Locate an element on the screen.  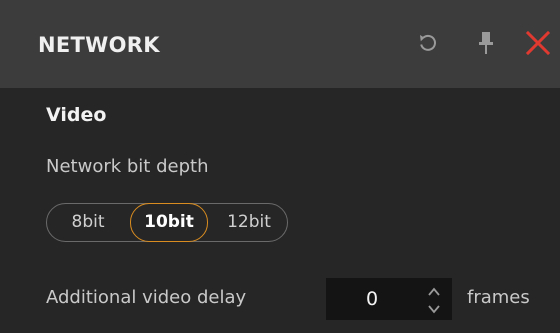
reset-button is located at coordinates (428, 43).